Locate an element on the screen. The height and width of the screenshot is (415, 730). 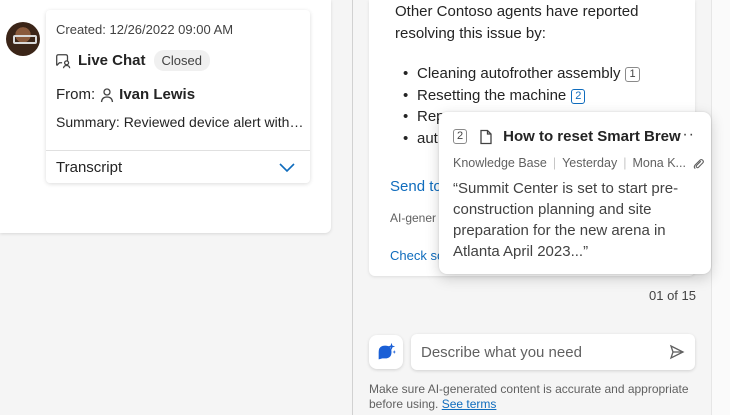
from-label: From: is located at coordinates (76, 94).